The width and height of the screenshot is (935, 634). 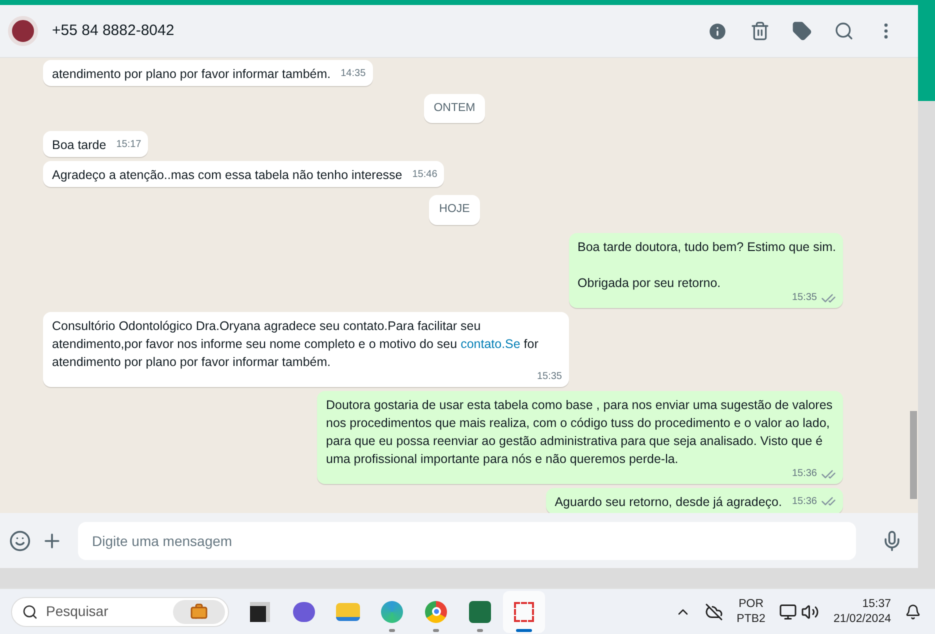 What do you see at coordinates (524, 611) in the screenshot?
I see `snipping-tool-icon` at bounding box center [524, 611].